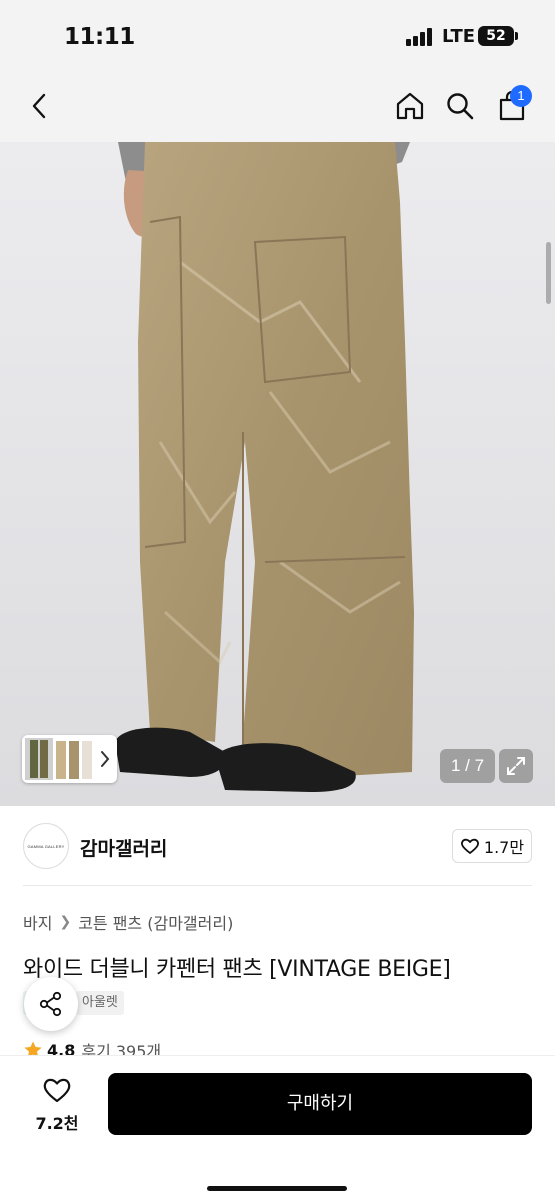  Describe the element at coordinates (46, 846) in the screenshot. I see `brand-logo: GAMMA GALLERY` at that location.